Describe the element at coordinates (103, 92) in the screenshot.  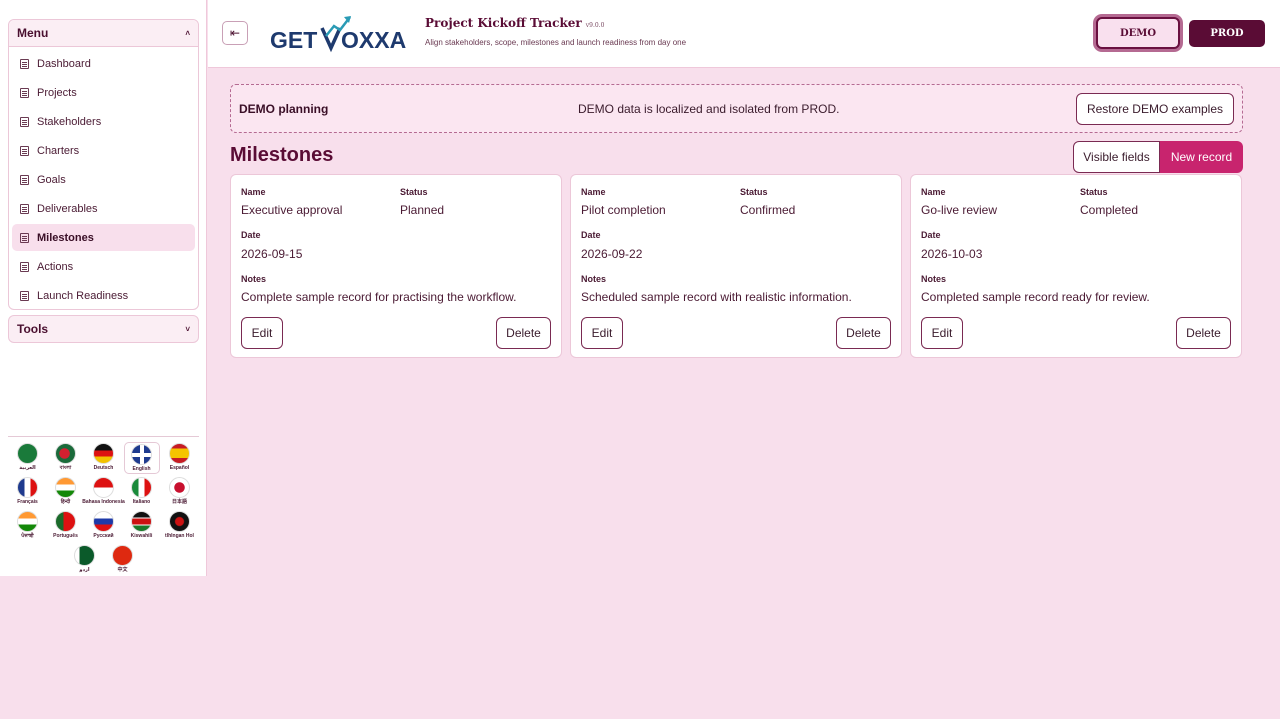
I see `sidebar-item-projects: Projects` at that location.